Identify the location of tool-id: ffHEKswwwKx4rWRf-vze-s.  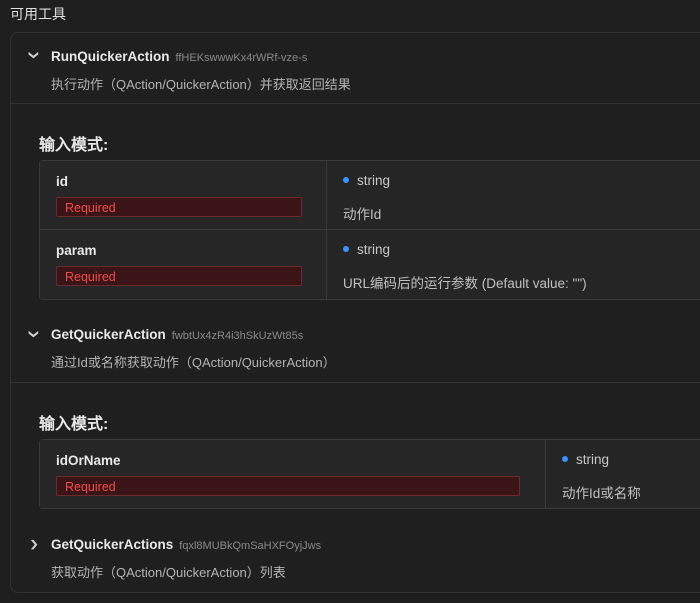
(241, 58).